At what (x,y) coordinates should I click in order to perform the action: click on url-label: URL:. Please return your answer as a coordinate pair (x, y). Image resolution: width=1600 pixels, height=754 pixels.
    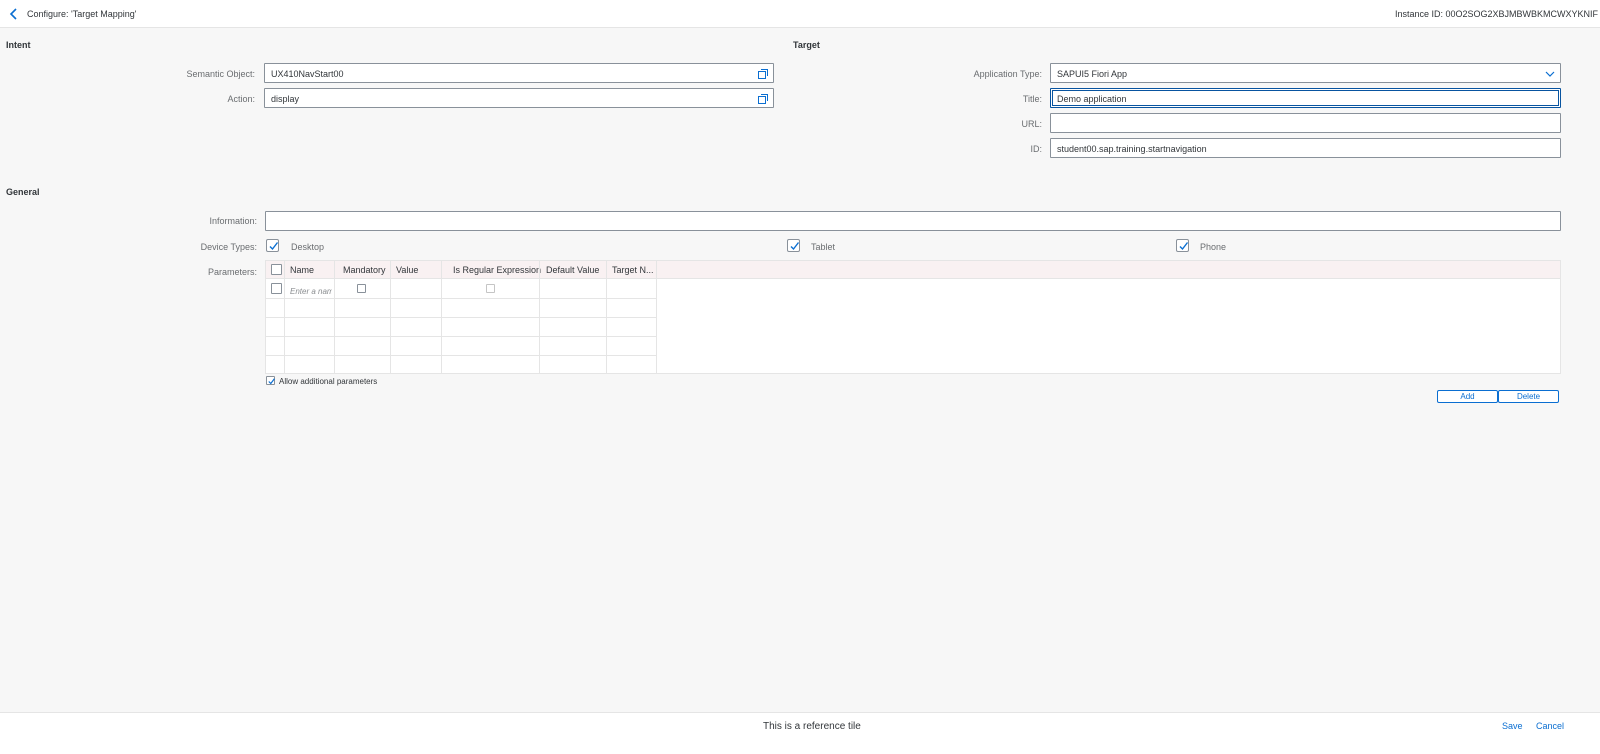
    Looking at the image, I should click on (1031, 124).